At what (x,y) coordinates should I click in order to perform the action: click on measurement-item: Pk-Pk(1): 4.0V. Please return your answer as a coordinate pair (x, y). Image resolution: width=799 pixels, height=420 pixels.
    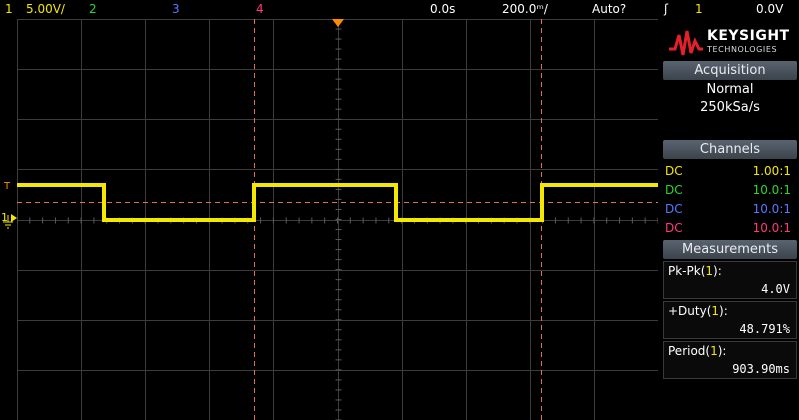
    Looking at the image, I should click on (730, 280).